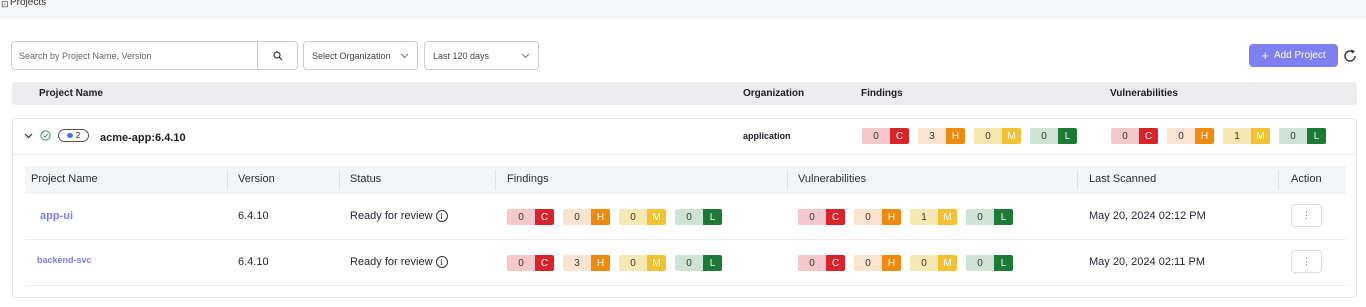 The image size is (1366, 307). What do you see at coordinates (78, 135) in the screenshot?
I see `version-count: 2` at bounding box center [78, 135].